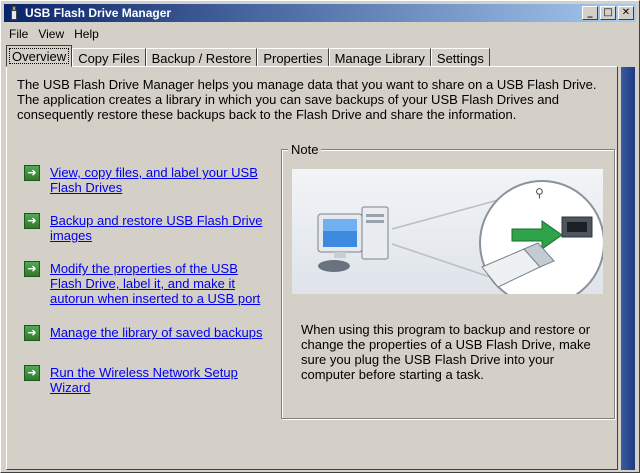 Image resolution: width=640 pixels, height=473 pixels. I want to click on minimize-button: _, so click(590, 13).